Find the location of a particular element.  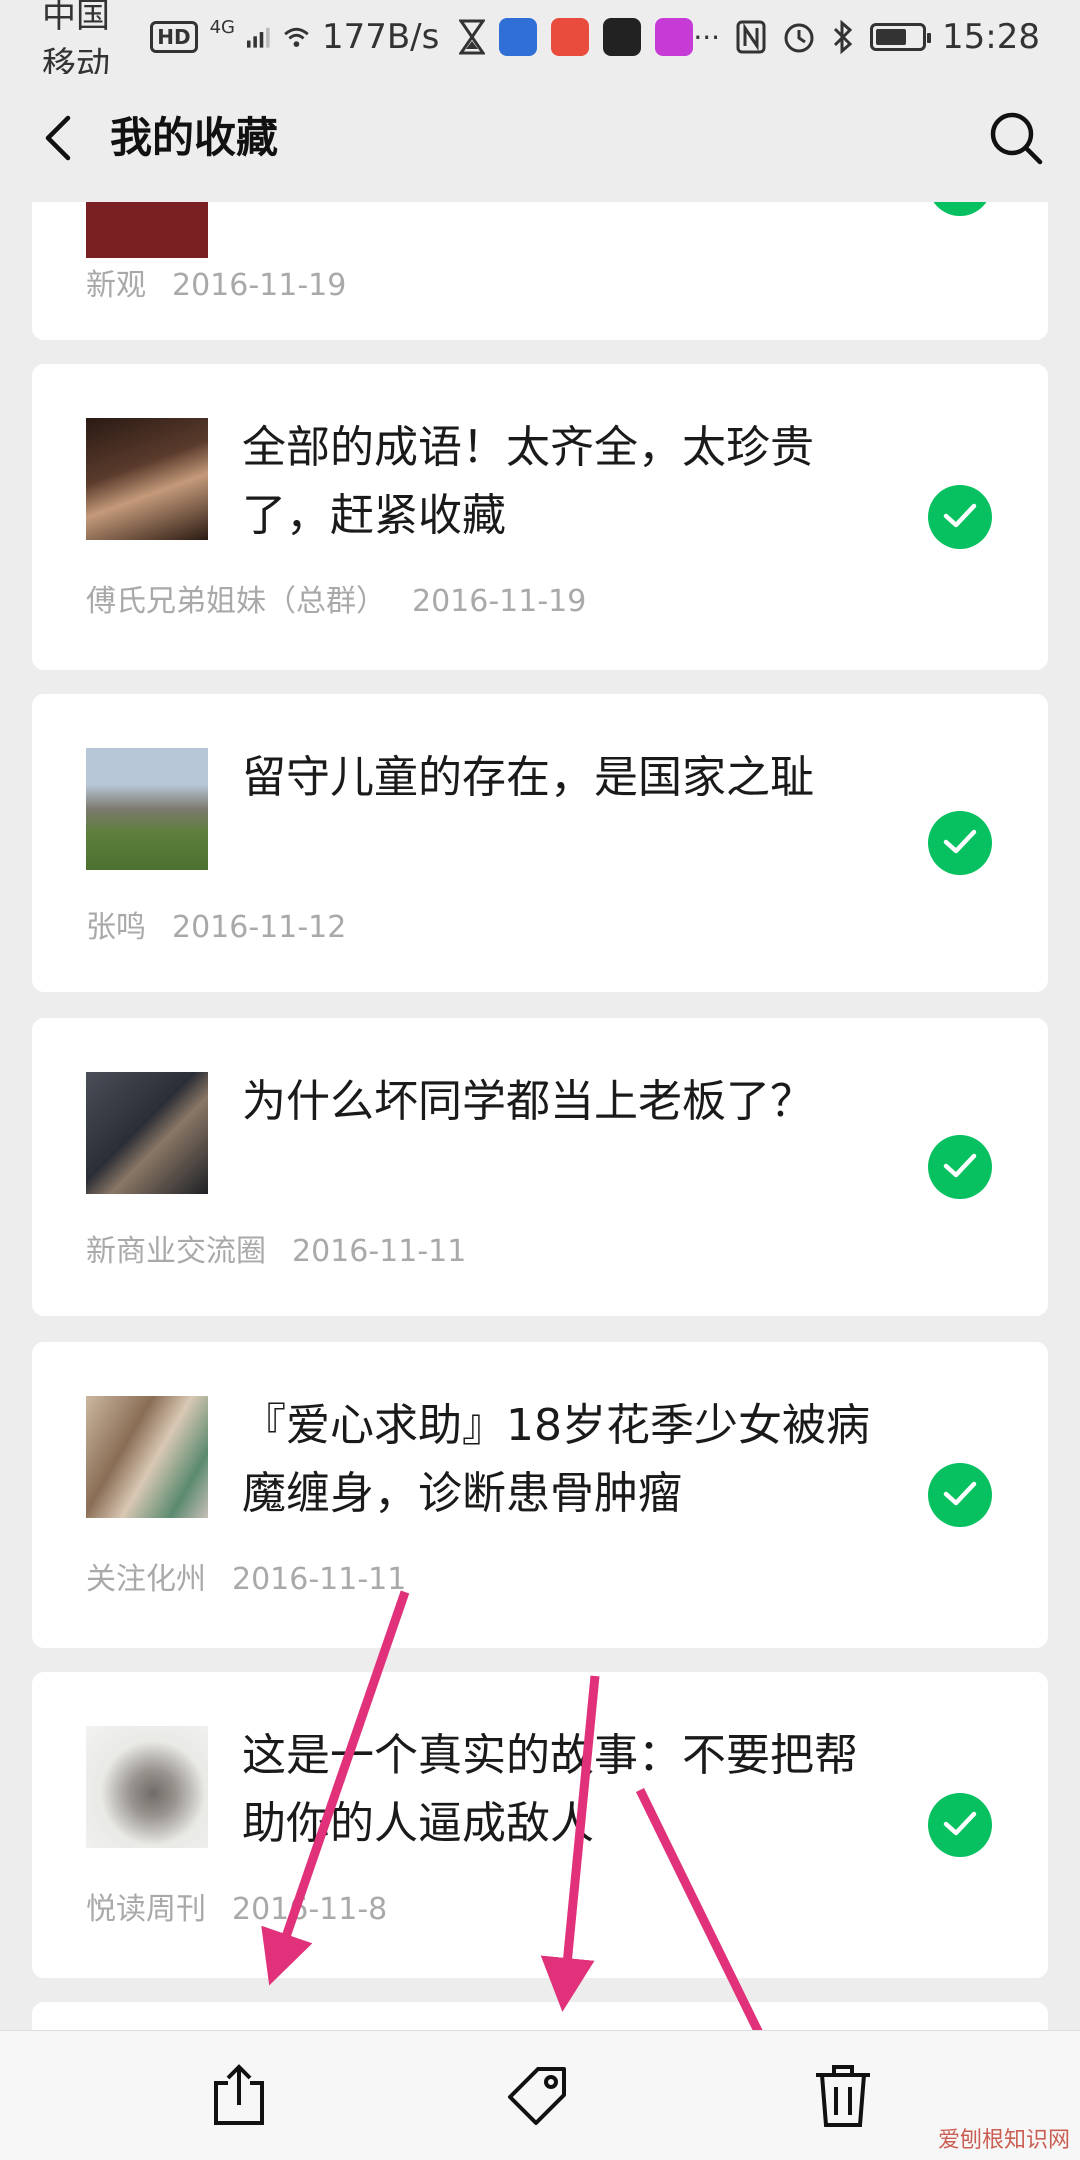

page-title: 我的收藏 is located at coordinates (194, 137).